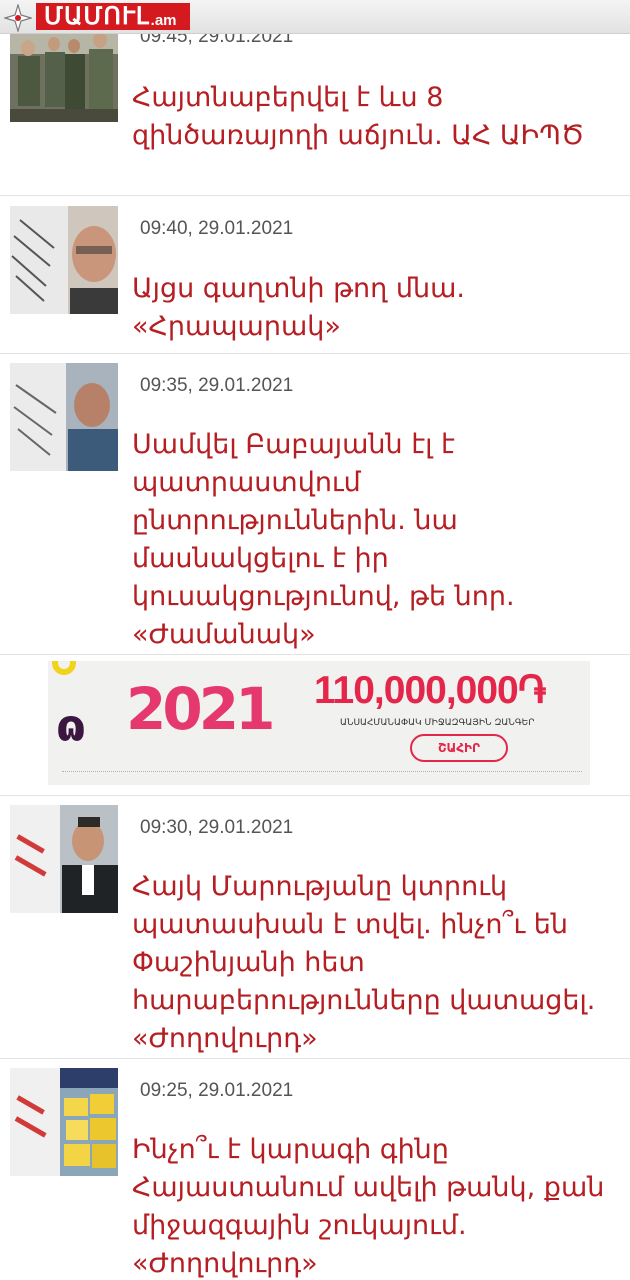 This screenshot has height=1280, width=630. What do you see at coordinates (315, 17) in the screenshot?
I see `site-header: ՄԱՄՈՒԼ .am` at bounding box center [315, 17].